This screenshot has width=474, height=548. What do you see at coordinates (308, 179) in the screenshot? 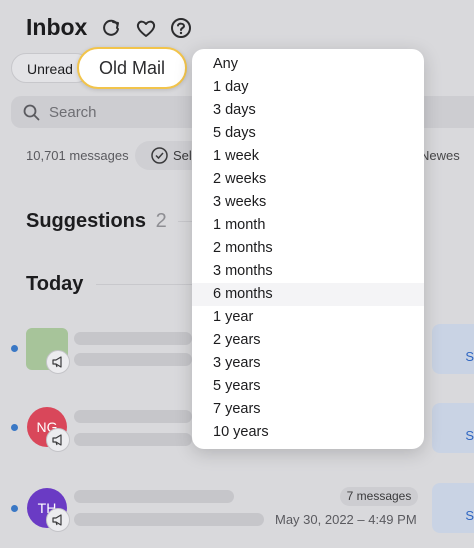
I see `menu-item-2-weeks: 2 weeks` at bounding box center [308, 179].